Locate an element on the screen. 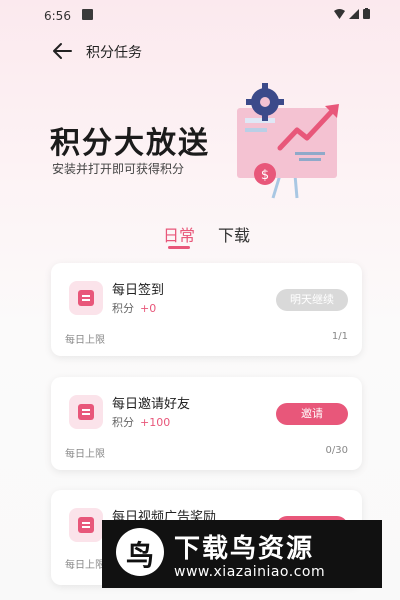 The width and height of the screenshot is (400, 600). status-icons is located at coordinates (352, 13).